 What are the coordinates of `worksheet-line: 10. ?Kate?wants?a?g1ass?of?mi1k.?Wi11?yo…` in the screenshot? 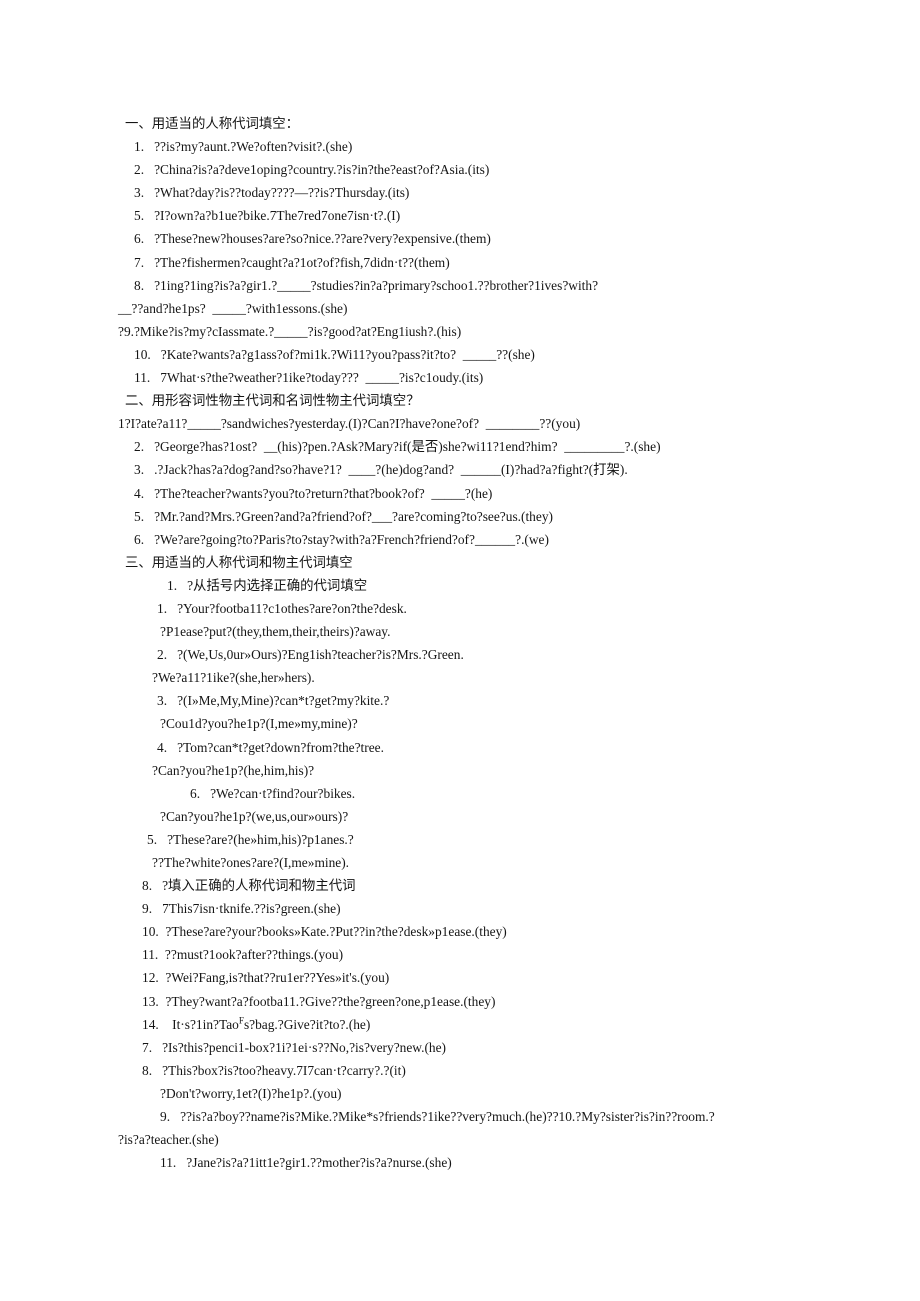 It's located at (334, 354).